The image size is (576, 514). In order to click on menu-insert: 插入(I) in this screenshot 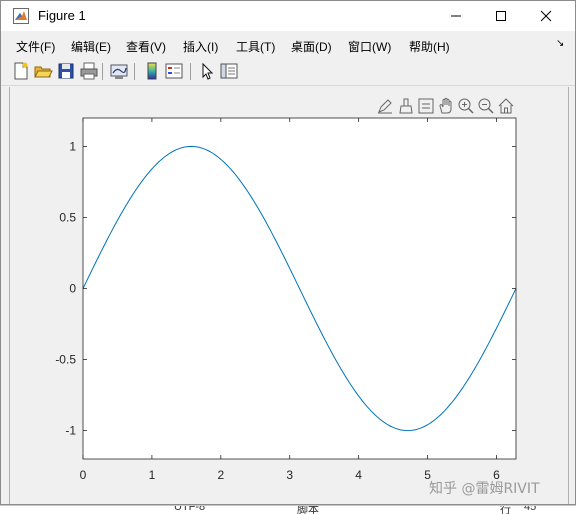, I will do `click(200, 46)`.